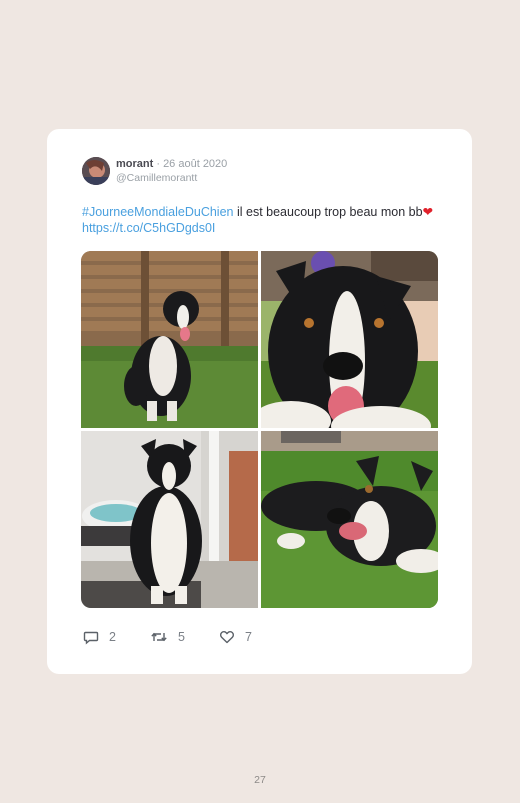  Describe the element at coordinates (328, 212) in the screenshot. I see `tweet-body: il est beaucoup trop beau mon bb` at that location.